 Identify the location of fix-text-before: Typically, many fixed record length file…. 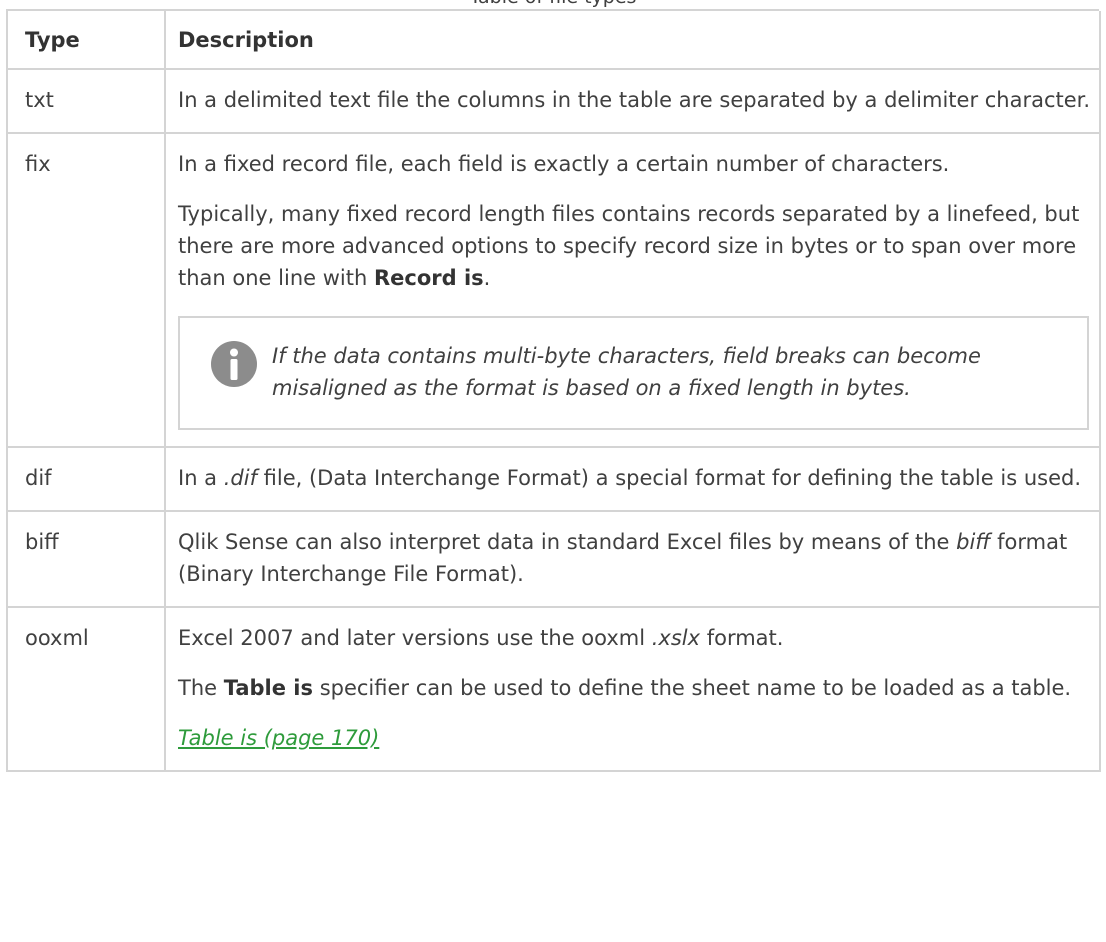
(629, 246).